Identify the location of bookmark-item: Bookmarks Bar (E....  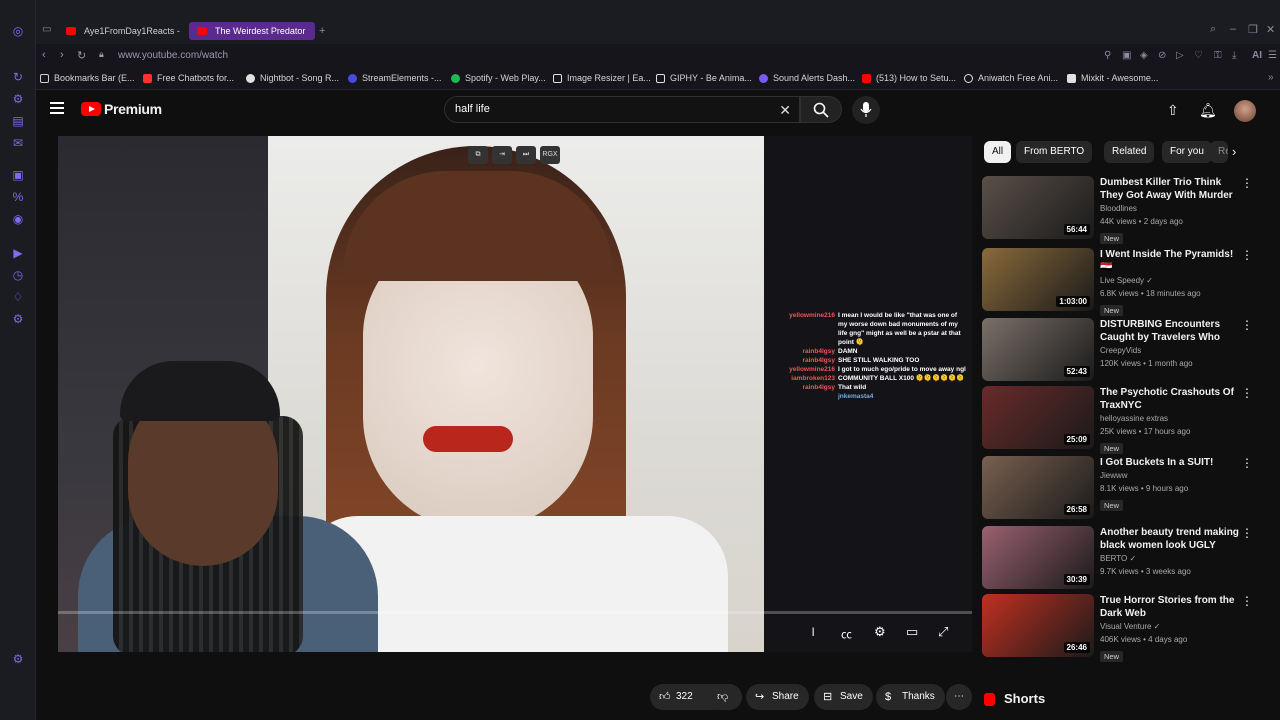
(87, 78).